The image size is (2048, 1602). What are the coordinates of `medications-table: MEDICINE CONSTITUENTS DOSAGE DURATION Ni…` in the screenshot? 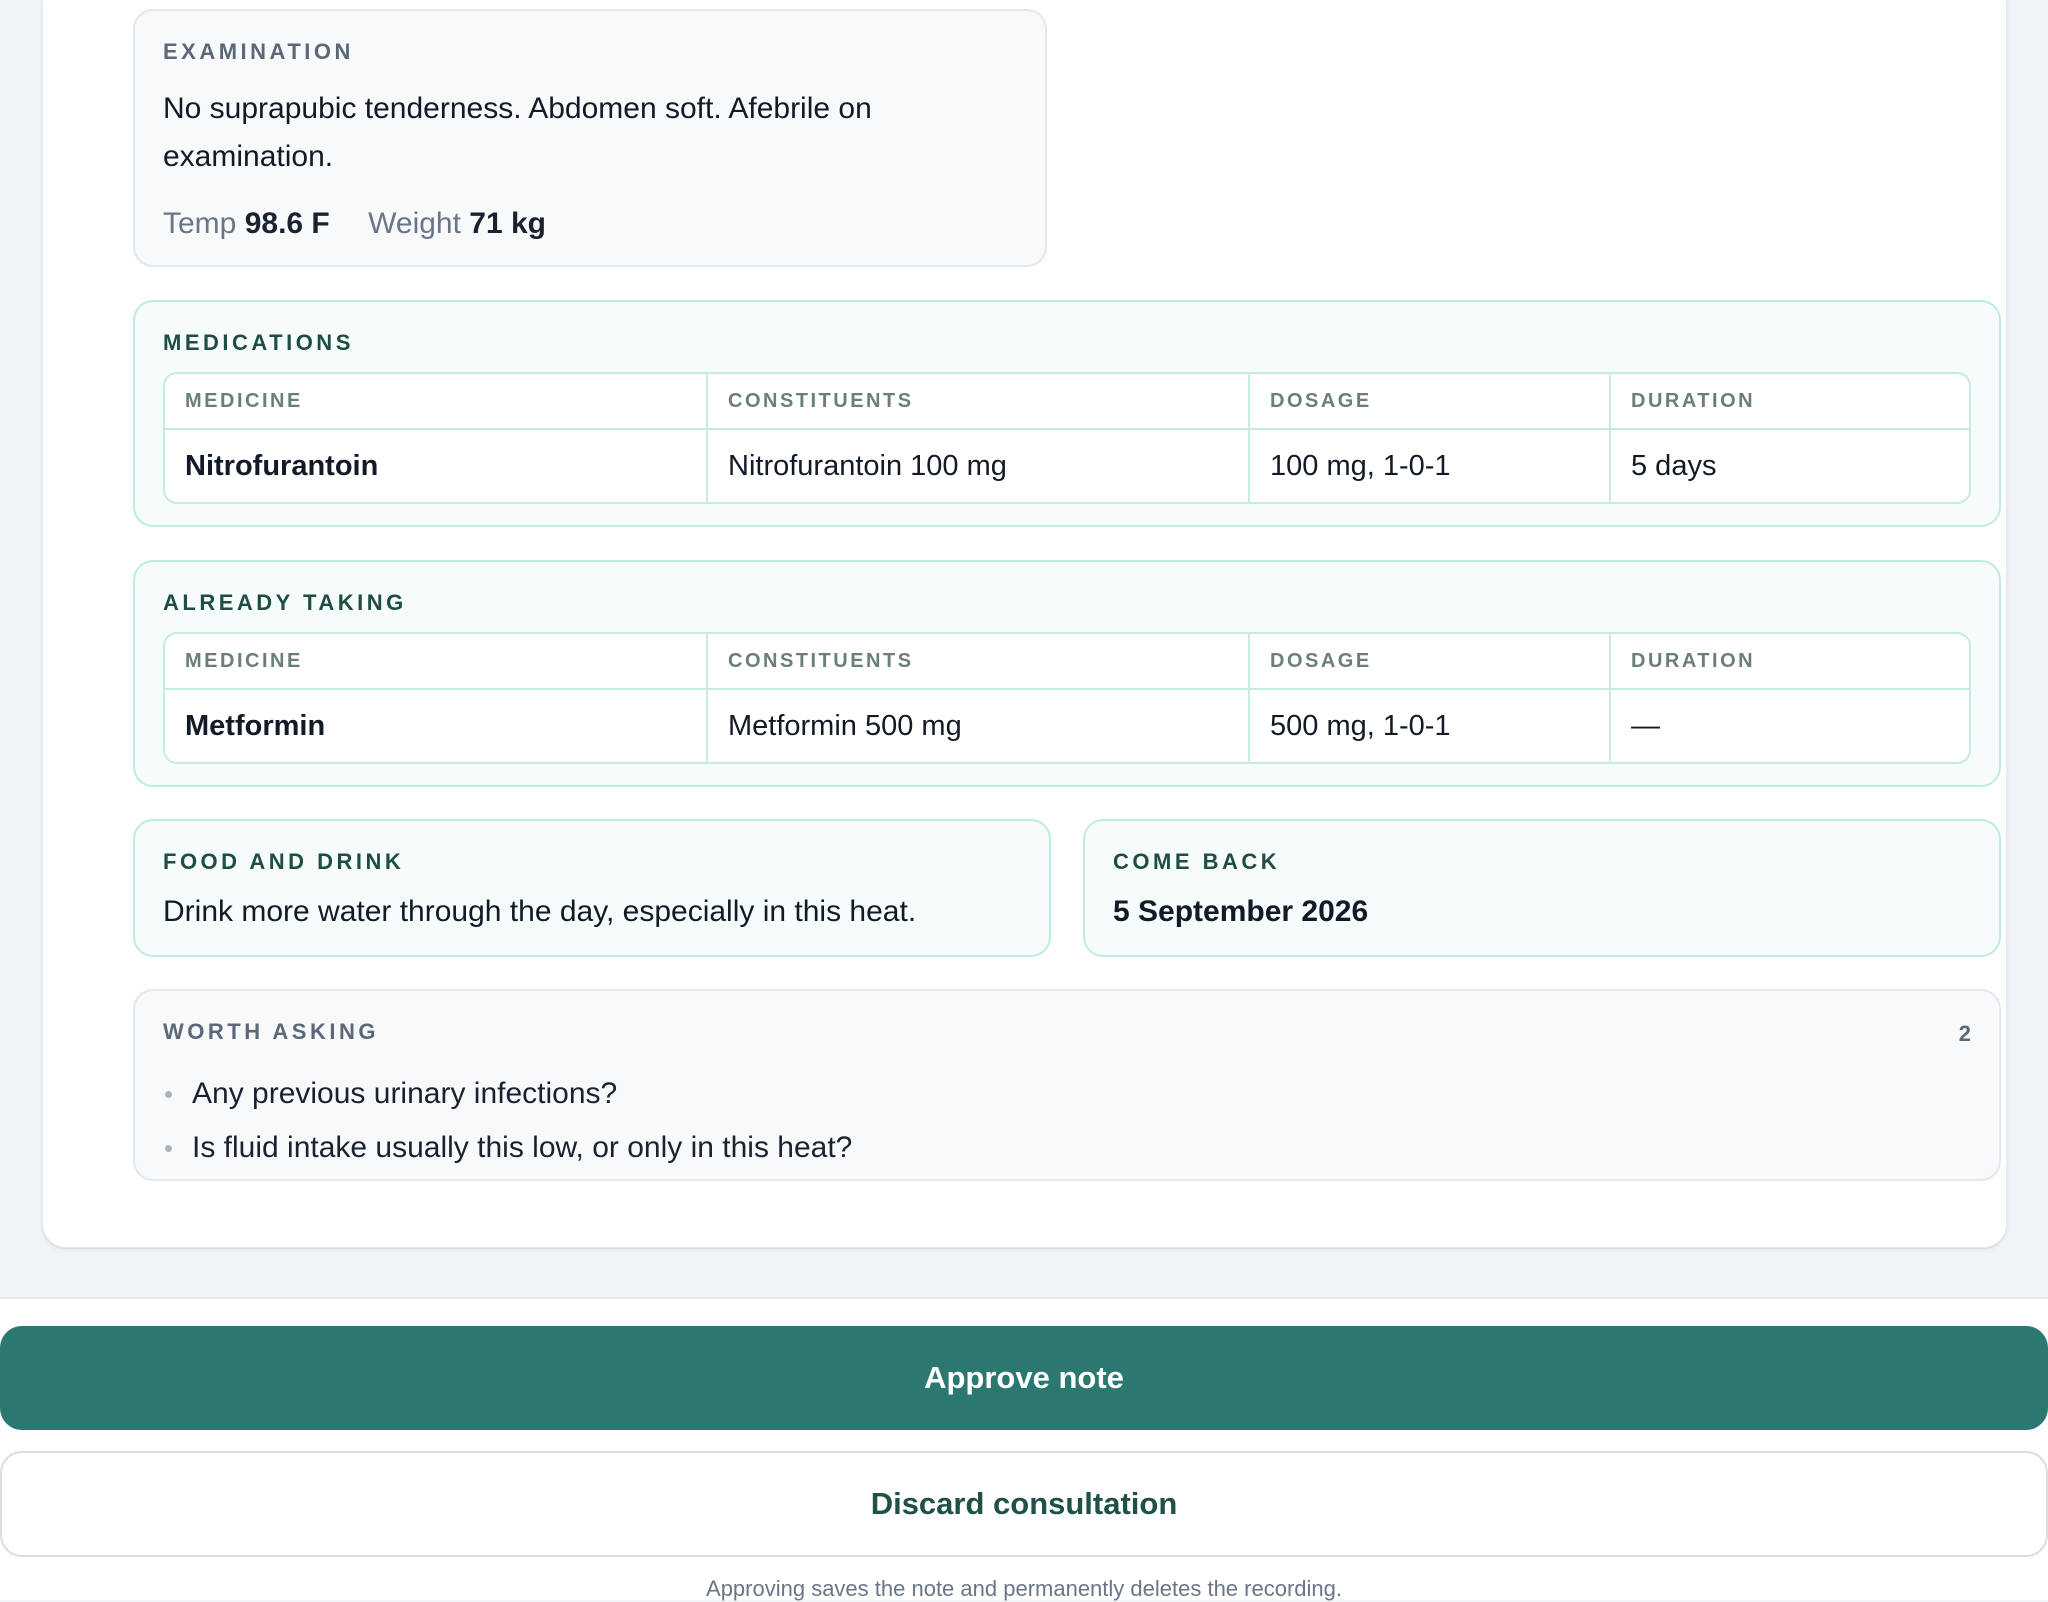 It's located at (1067, 438).